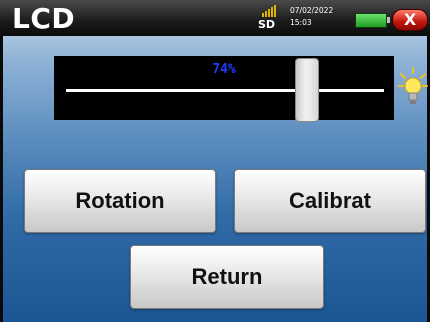 The image size is (430, 322). Describe the element at coordinates (311, 17) in the screenshot. I see `datetime: 07/02/2022 15:03` at that location.